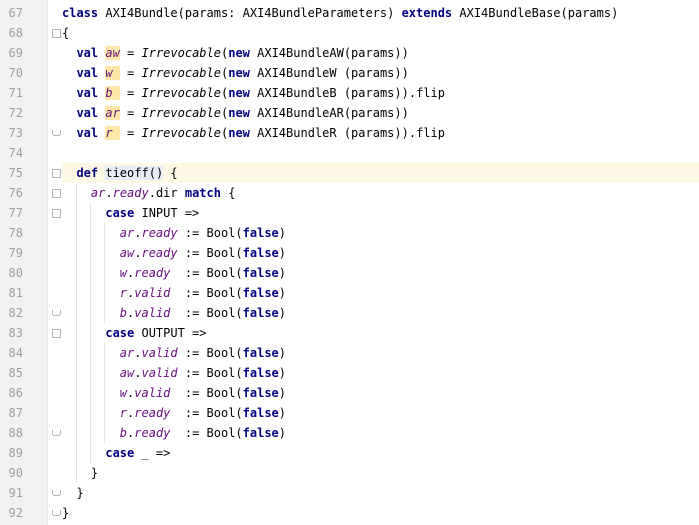 The height and width of the screenshot is (525, 699). Describe the element at coordinates (15, 373) in the screenshot. I see `line-number: 85` at that location.